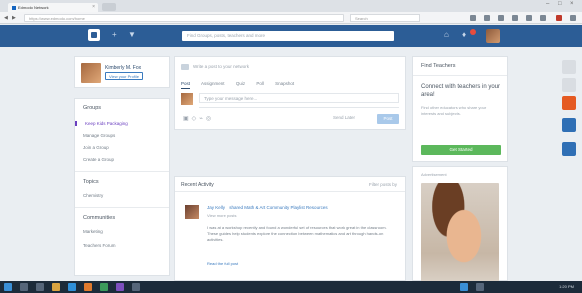  What do you see at coordinates (56, 287) in the screenshot?
I see `file-explorer-icon` at bounding box center [56, 287].